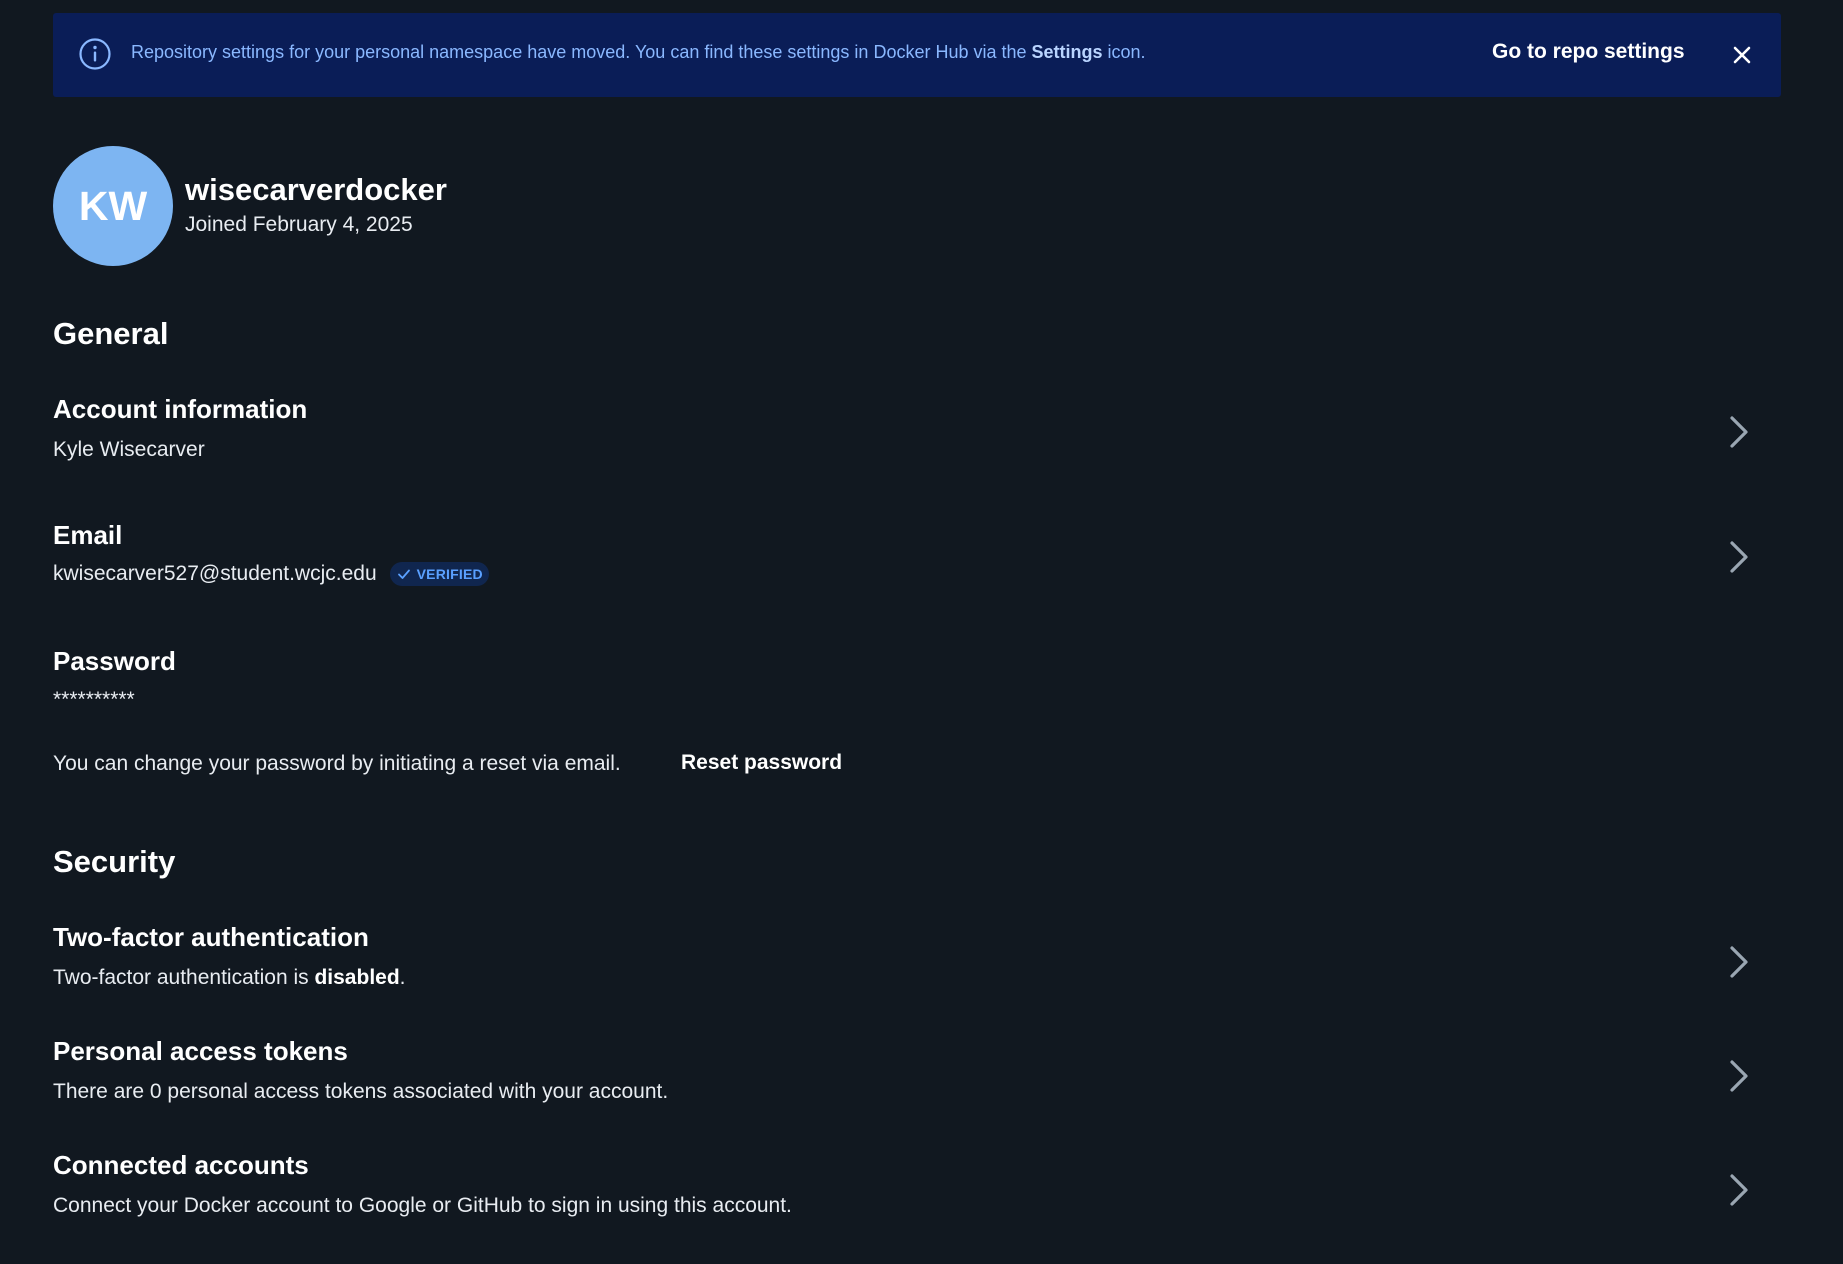 This screenshot has width=1843, height=1264. What do you see at coordinates (403, 574) in the screenshot?
I see `check-icon` at bounding box center [403, 574].